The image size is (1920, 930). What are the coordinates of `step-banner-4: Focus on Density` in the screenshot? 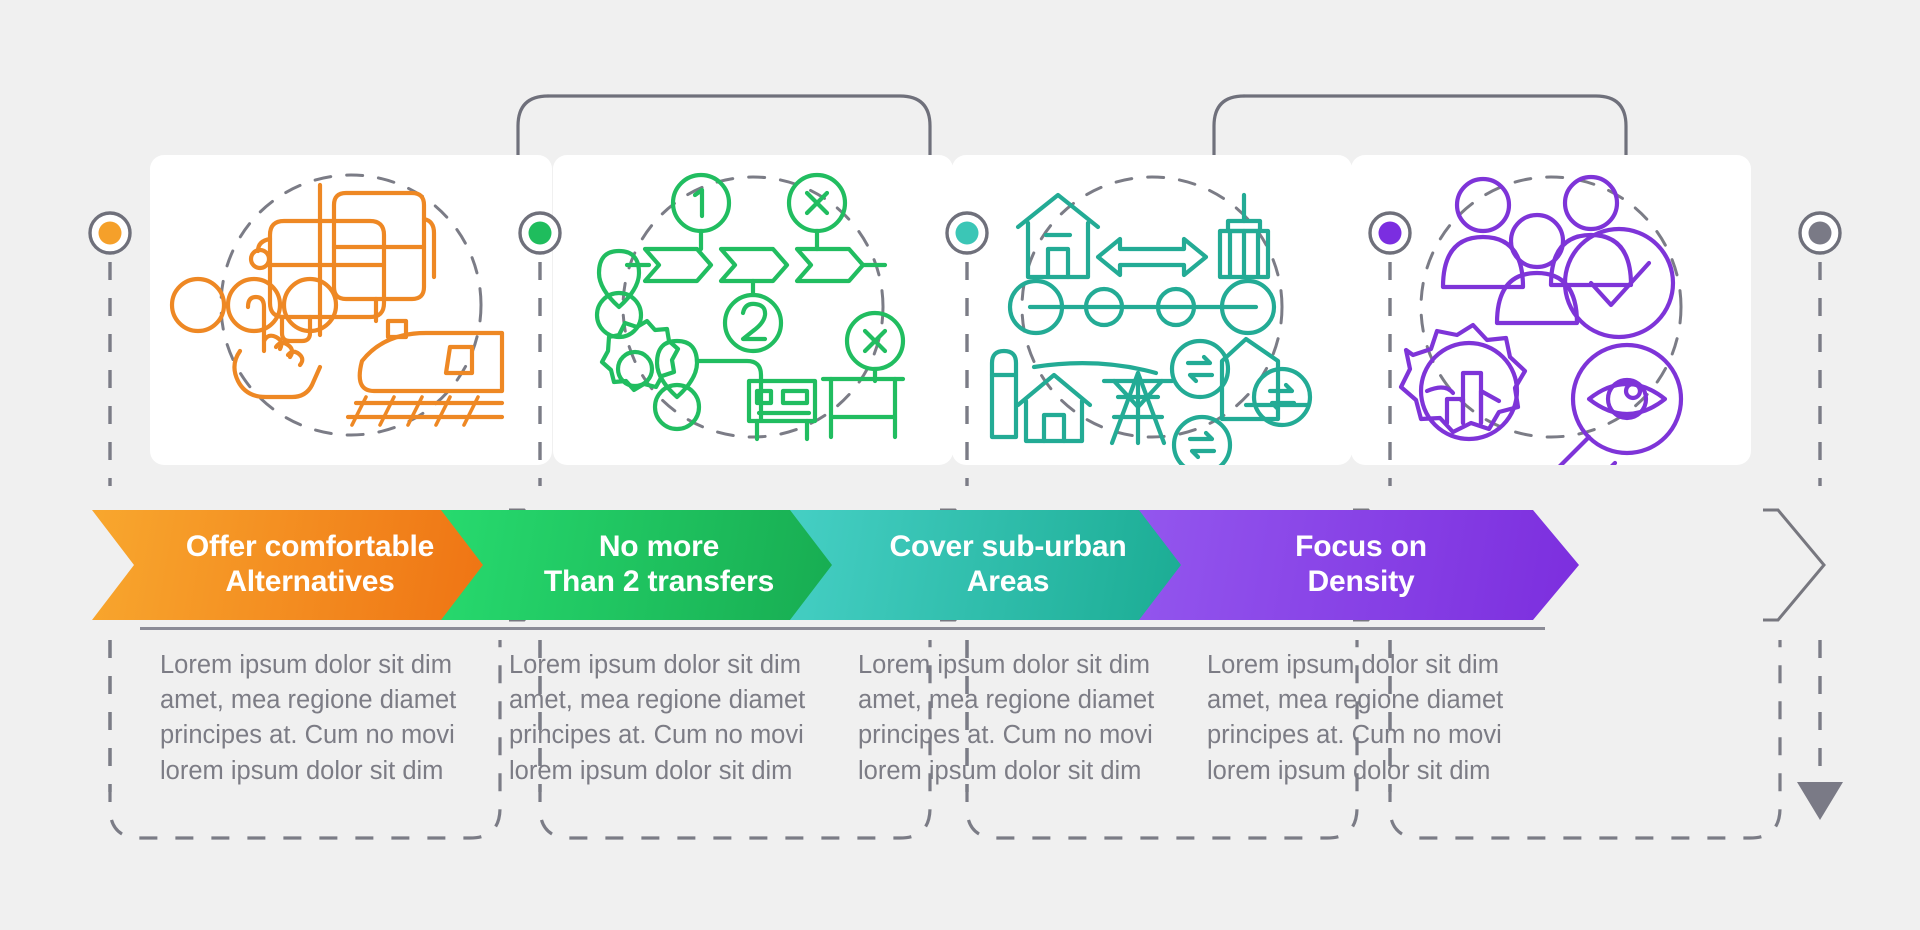 It's located at (1359, 565).